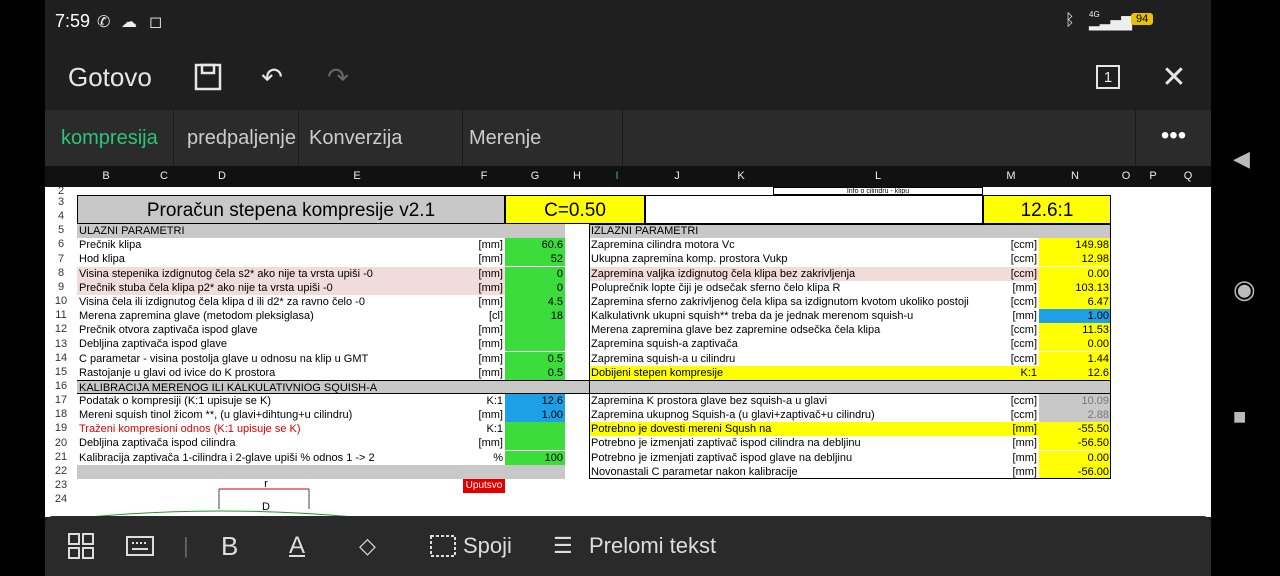 Image resolution: width=1280 pixels, height=576 pixels. Describe the element at coordinates (535, 415) in the screenshot. I see `calibration-left-value: 1.00` at that location.